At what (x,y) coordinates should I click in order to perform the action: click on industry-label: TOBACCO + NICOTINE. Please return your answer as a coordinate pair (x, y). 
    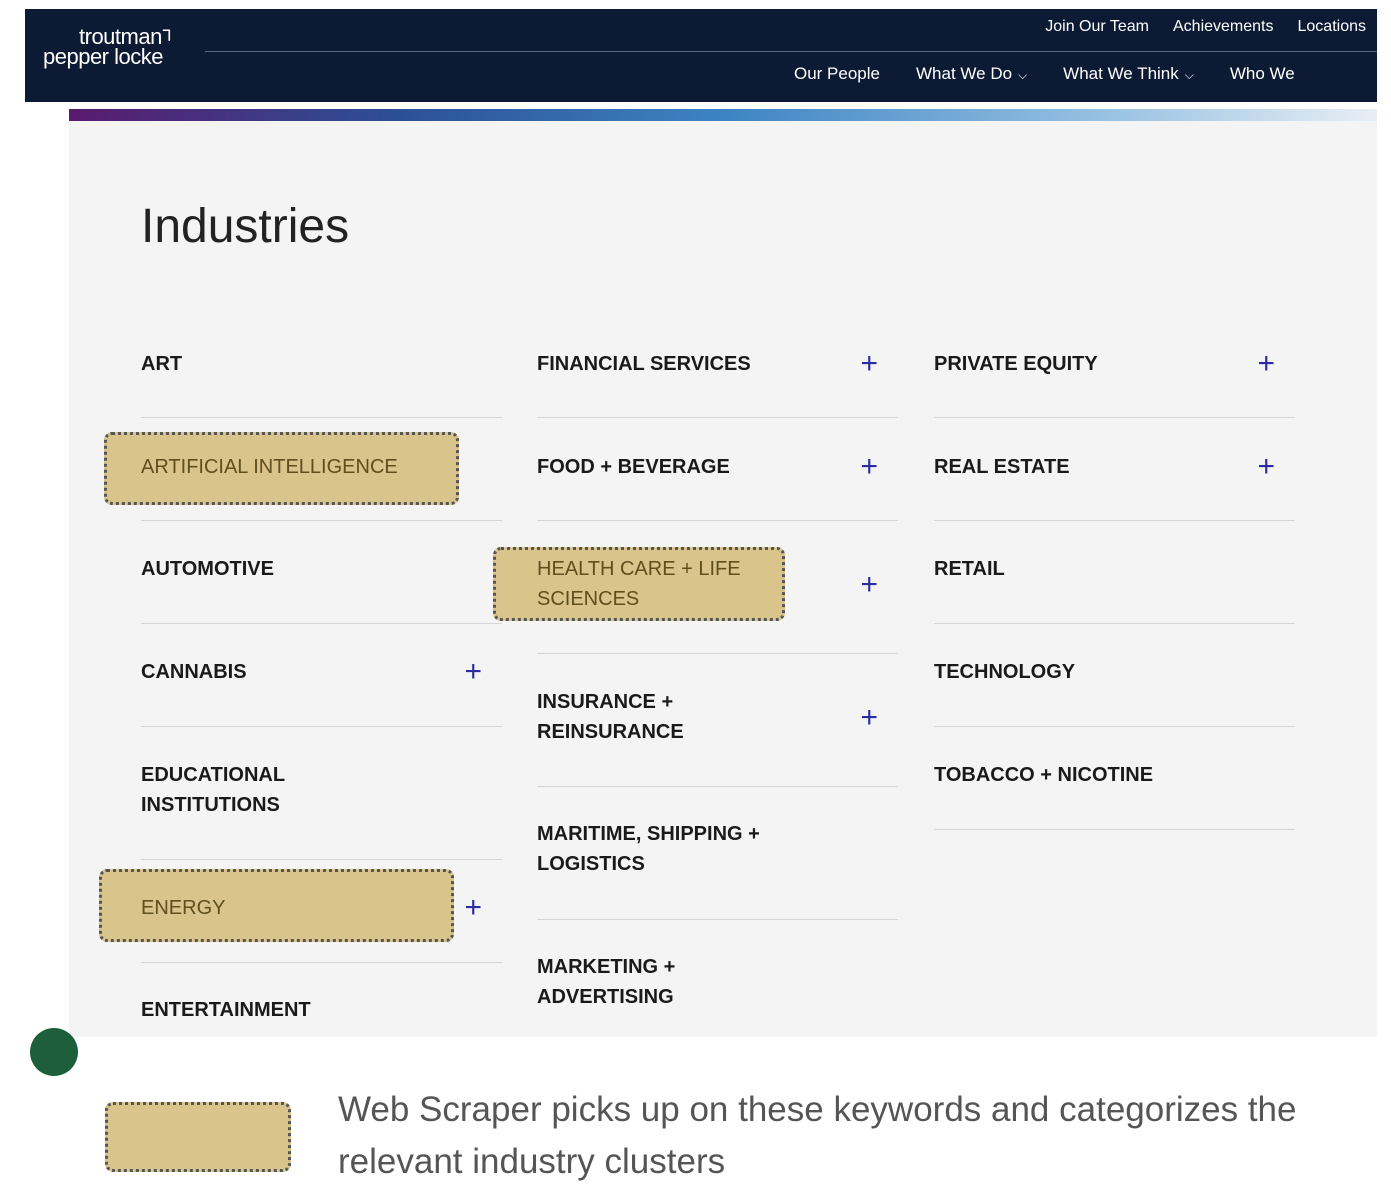
    Looking at the image, I should click on (1044, 775).